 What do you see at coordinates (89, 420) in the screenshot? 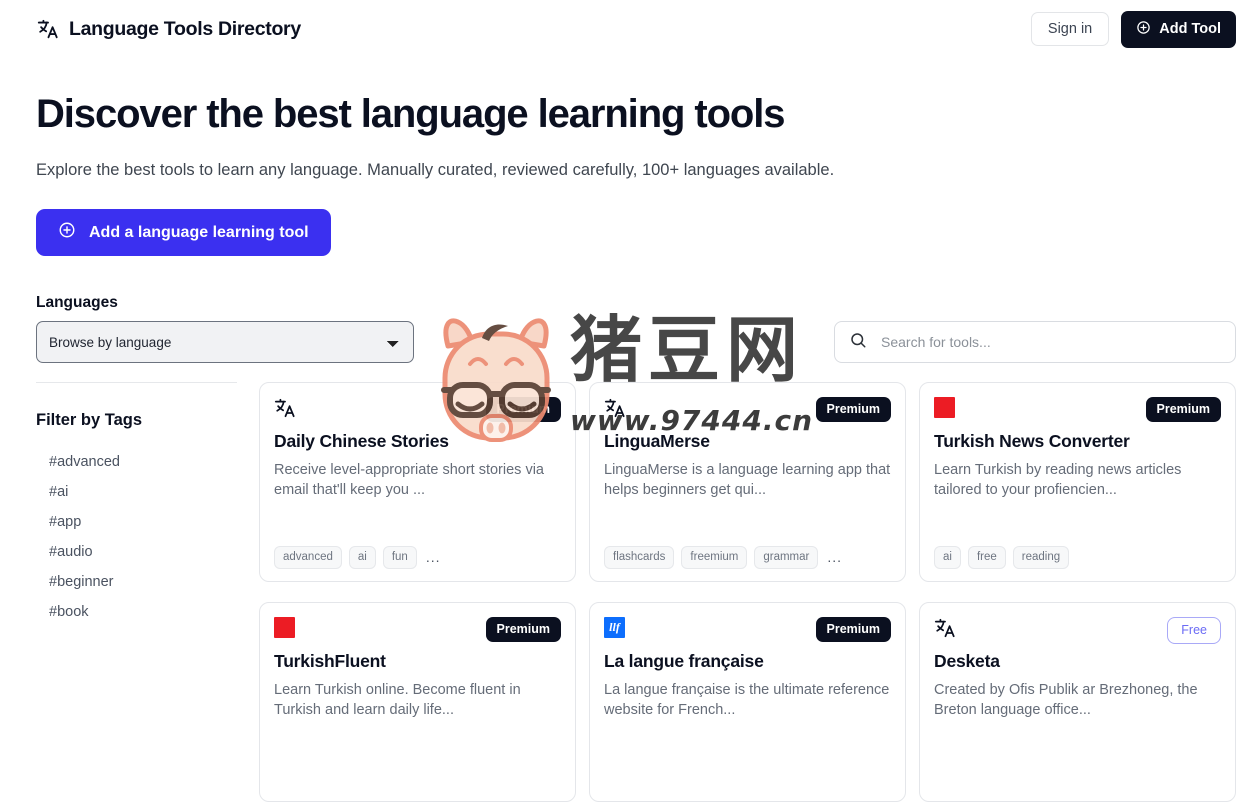
I see `filter-by-tags-title: Filter by Tags` at bounding box center [89, 420].